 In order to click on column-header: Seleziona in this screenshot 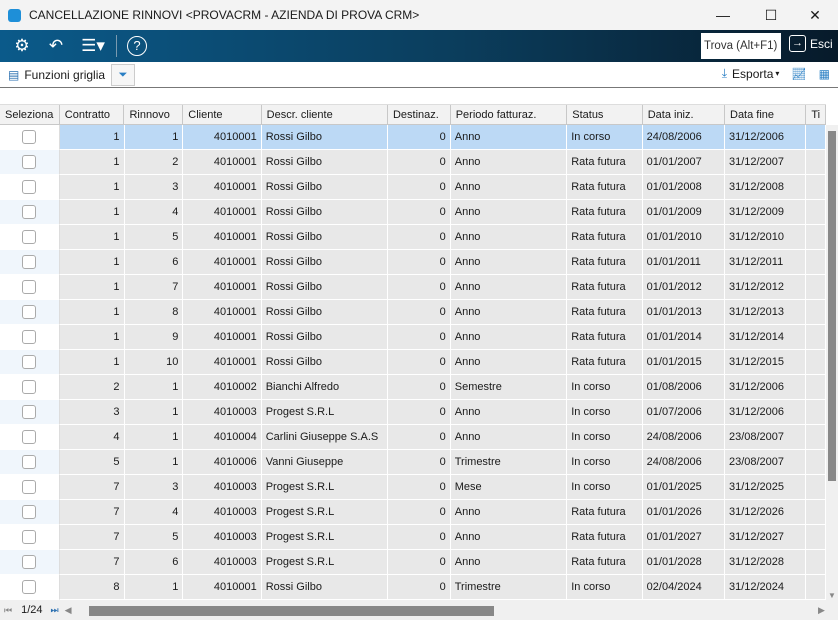, I will do `click(30, 114)`.